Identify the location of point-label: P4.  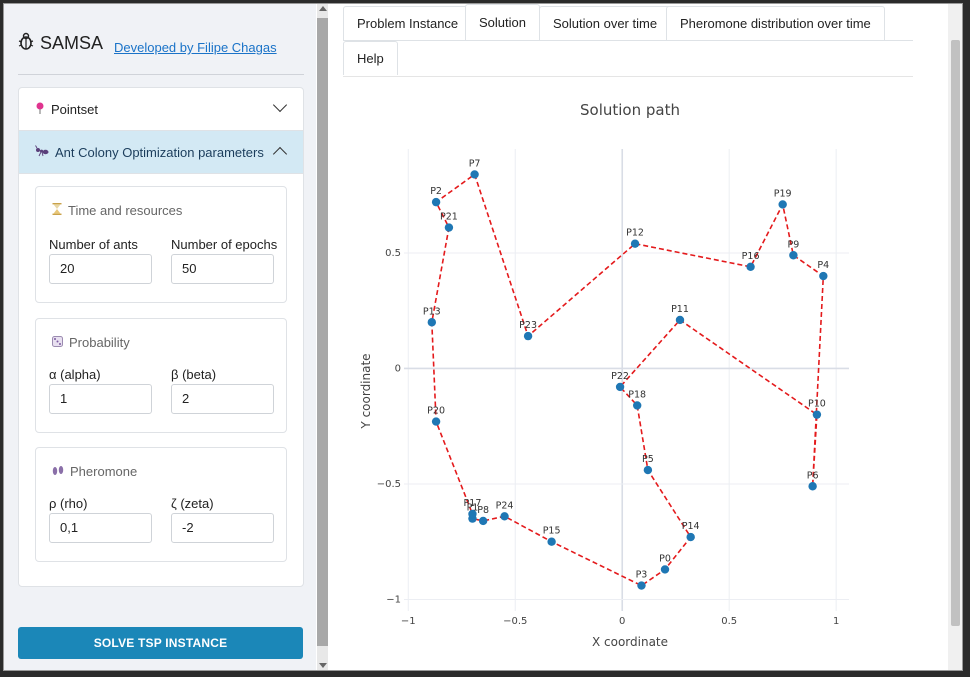
(823, 265).